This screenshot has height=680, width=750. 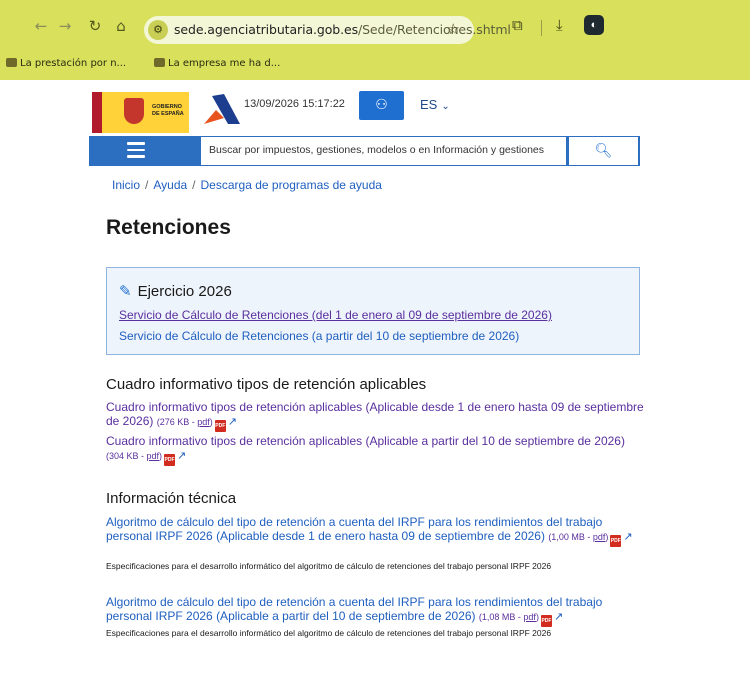 I want to click on edit-pencil-icon: ✎, so click(x=125, y=291).